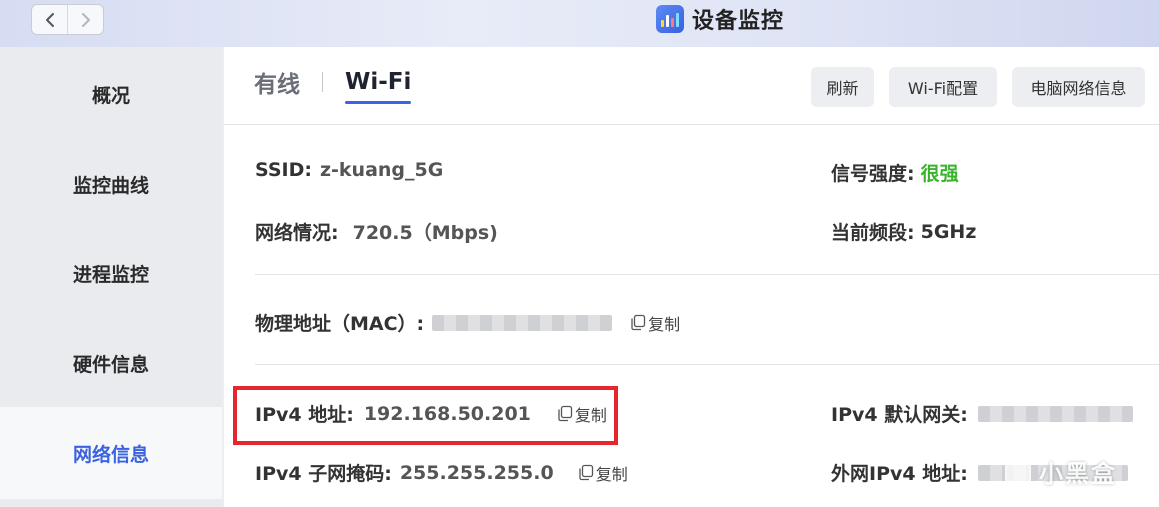  I want to click on default-gateway-row: IPv4 默认网关:, so click(982, 413).